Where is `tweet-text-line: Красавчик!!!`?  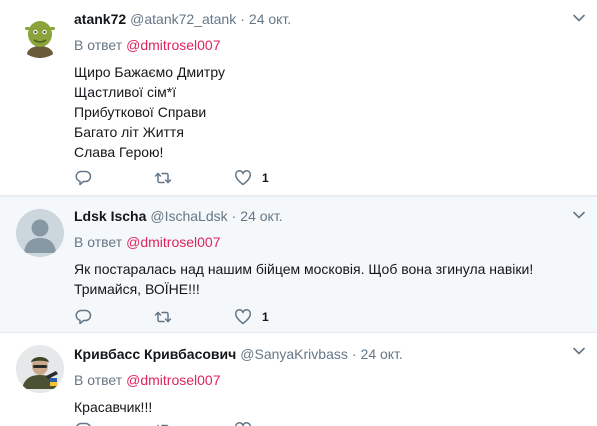
tweet-text-line: Красавчик!!! is located at coordinates (113, 407).